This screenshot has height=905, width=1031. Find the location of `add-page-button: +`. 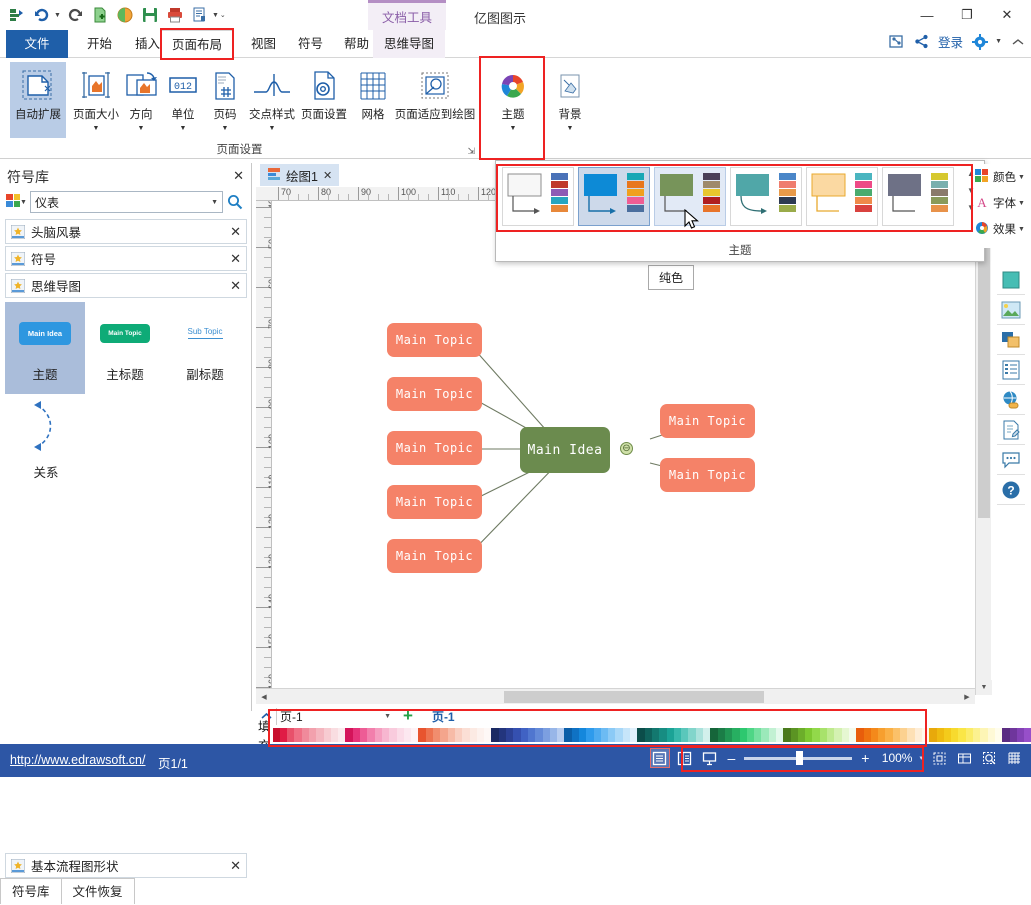

add-page-button: + is located at coordinates (408, 716).